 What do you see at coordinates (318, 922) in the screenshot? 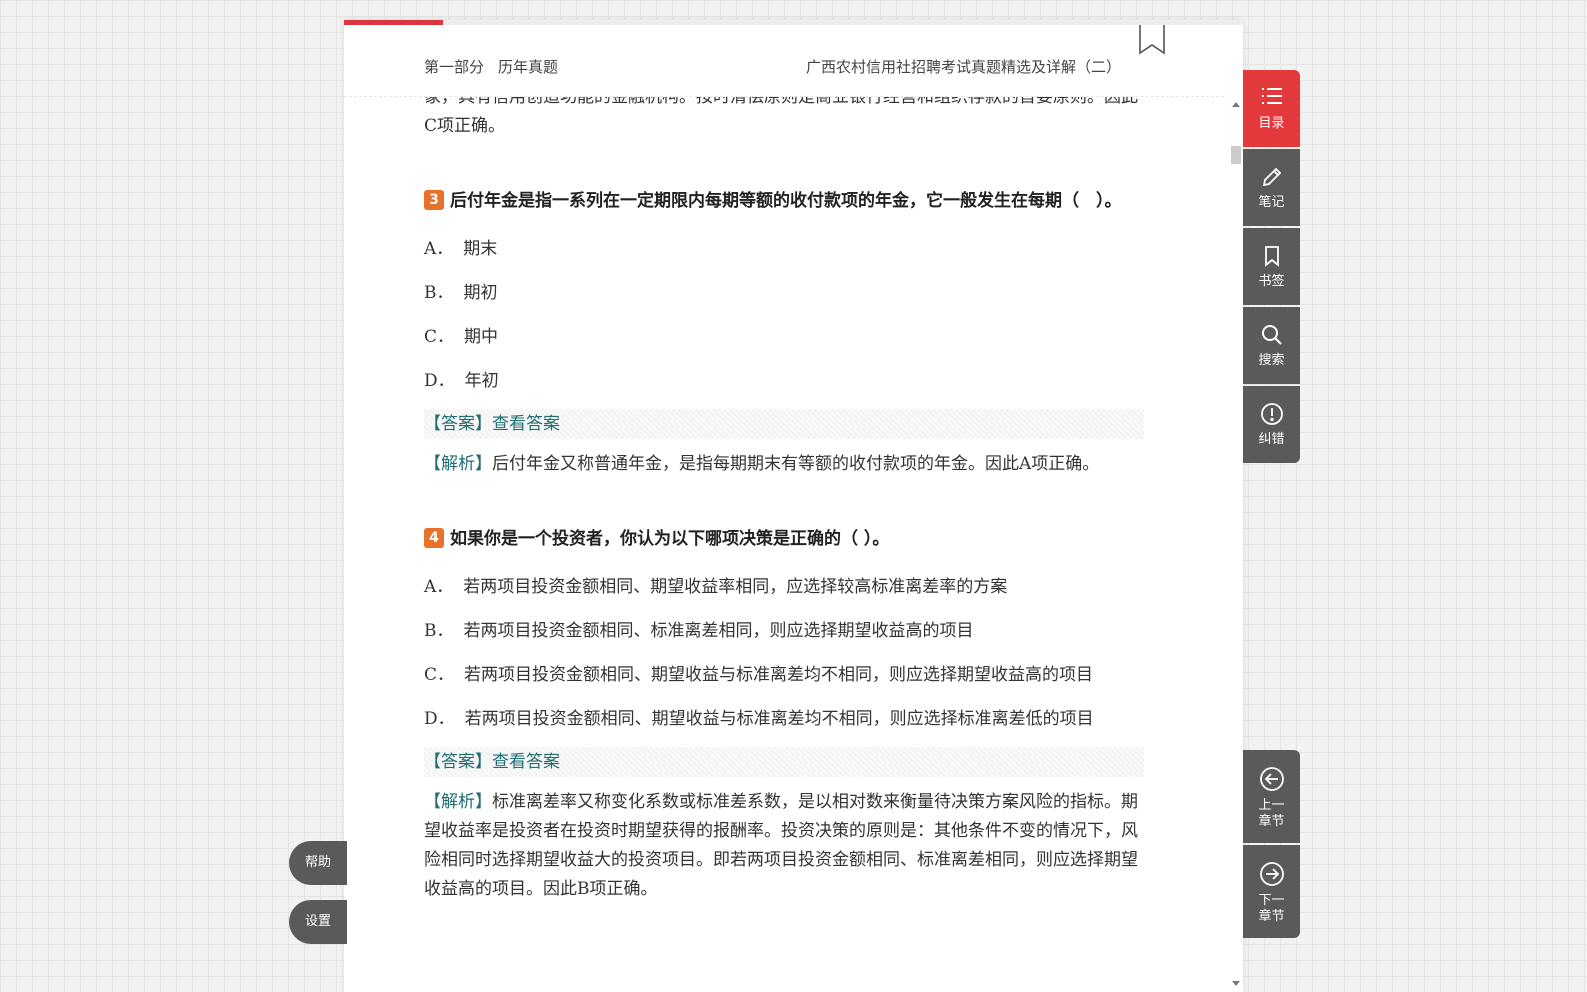
I see `settings-button: 设置` at bounding box center [318, 922].